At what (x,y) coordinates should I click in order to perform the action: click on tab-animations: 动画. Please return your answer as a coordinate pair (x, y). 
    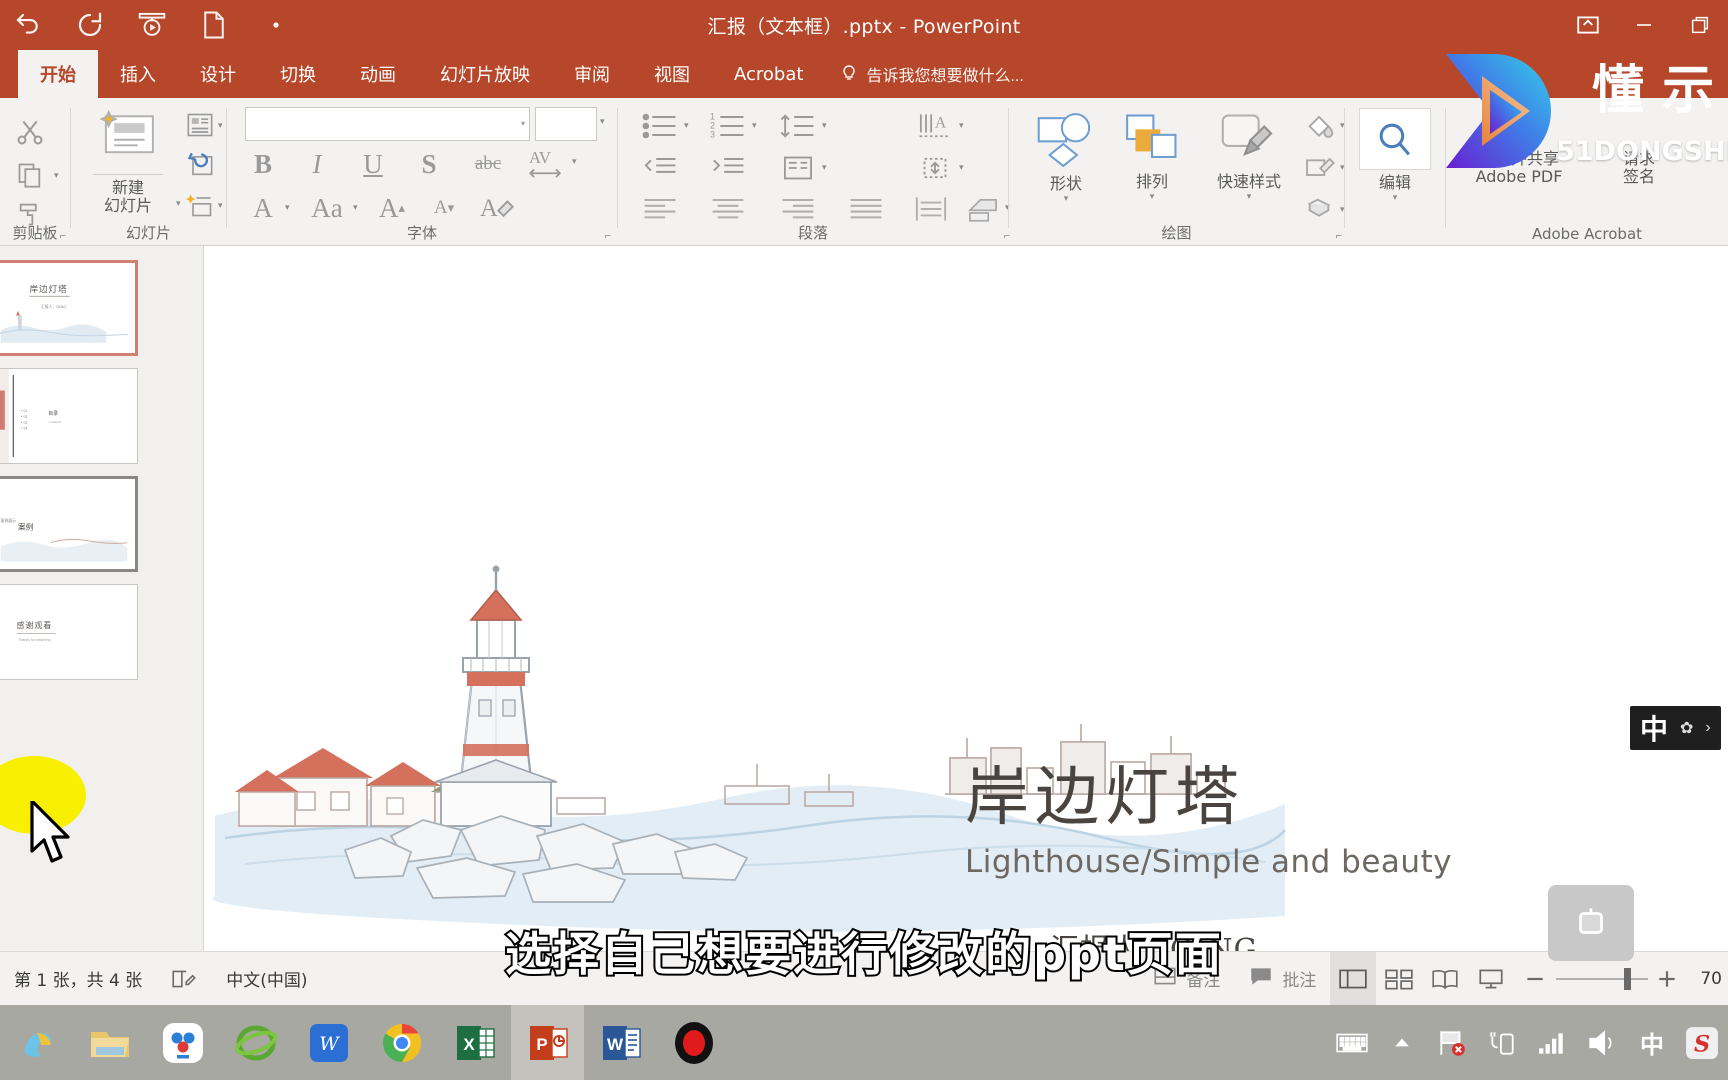
    Looking at the image, I should click on (378, 74).